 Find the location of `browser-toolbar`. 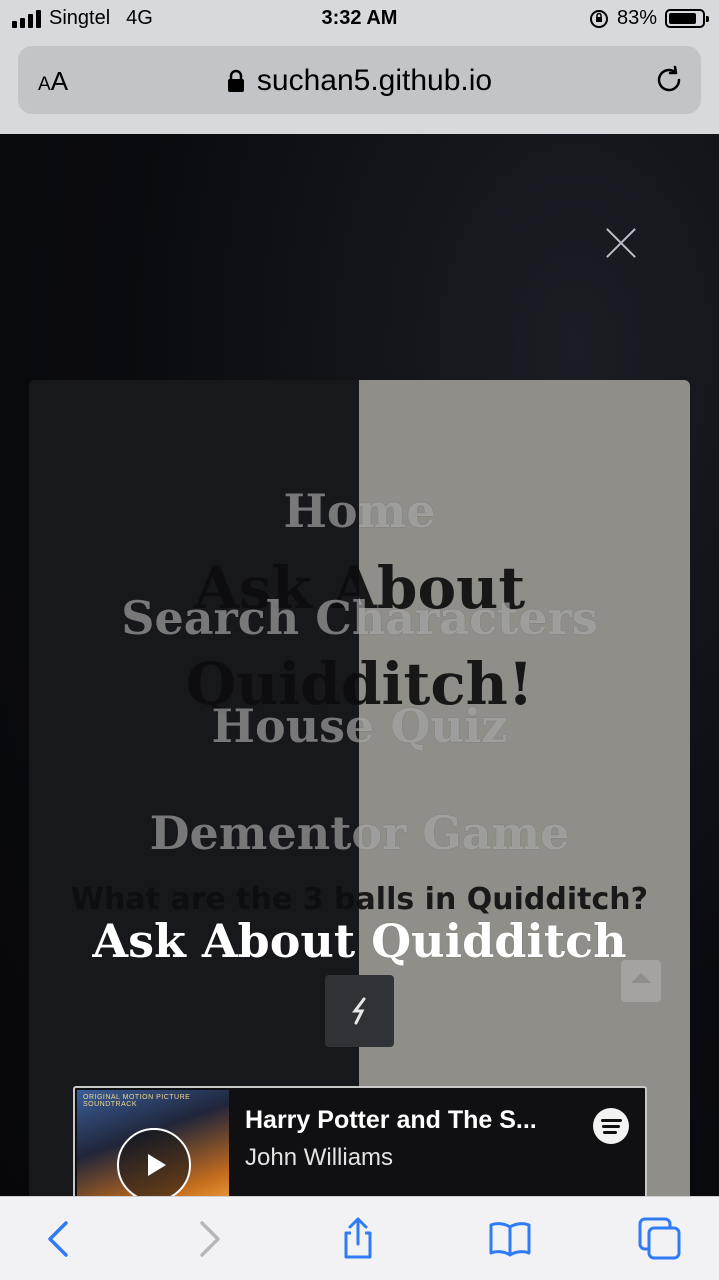

browser-toolbar is located at coordinates (359, 1238).